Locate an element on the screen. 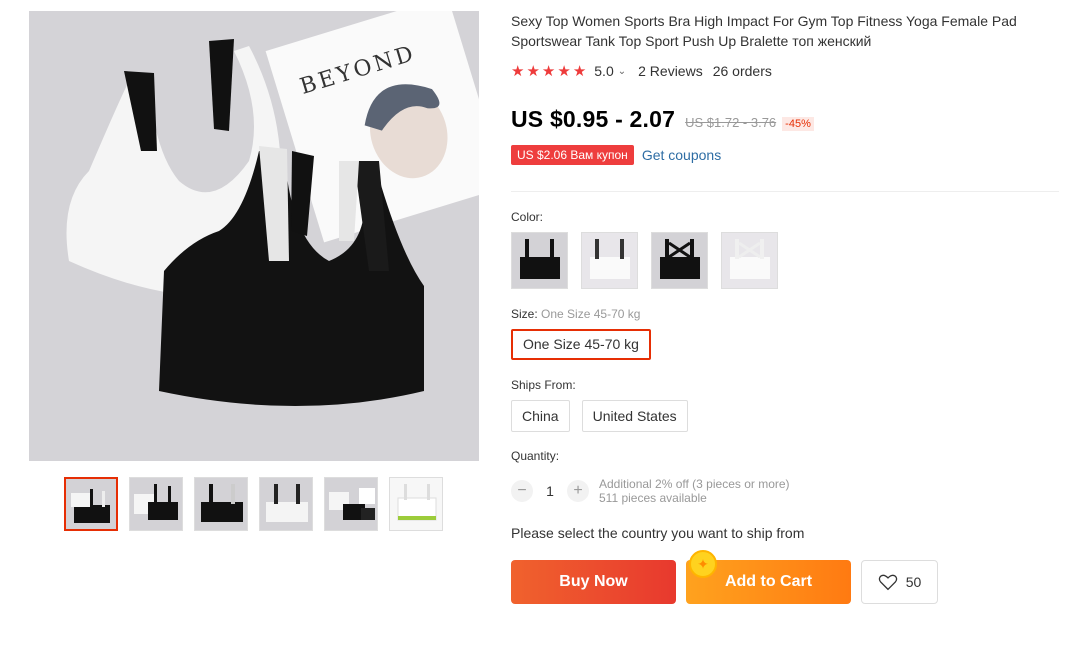 The width and height of the screenshot is (1068, 646). coupon-badge: US $2.06 Вам купон is located at coordinates (572, 155).